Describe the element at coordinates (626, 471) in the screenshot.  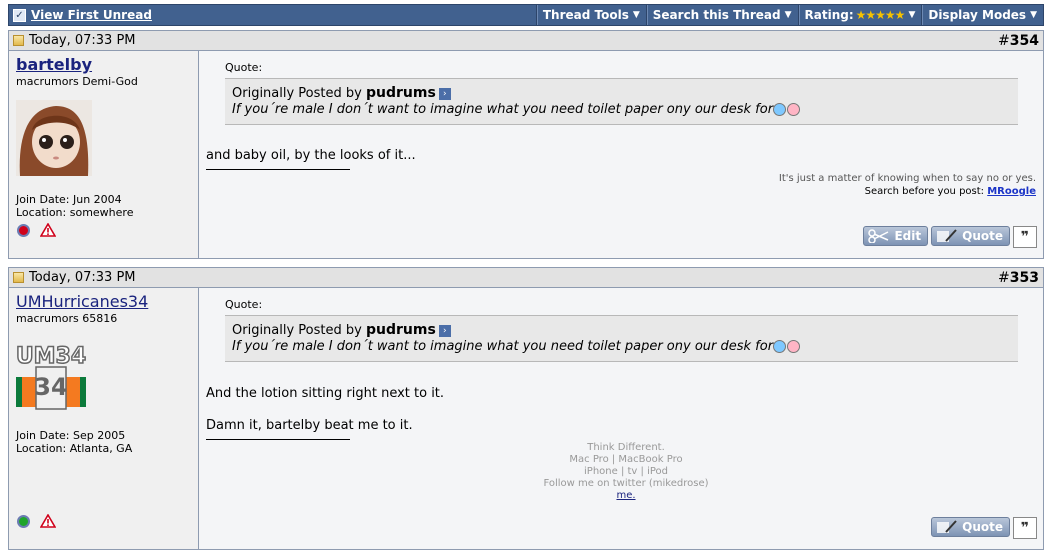
I see `signature-line: iPhone | tv | iPod` at that location.